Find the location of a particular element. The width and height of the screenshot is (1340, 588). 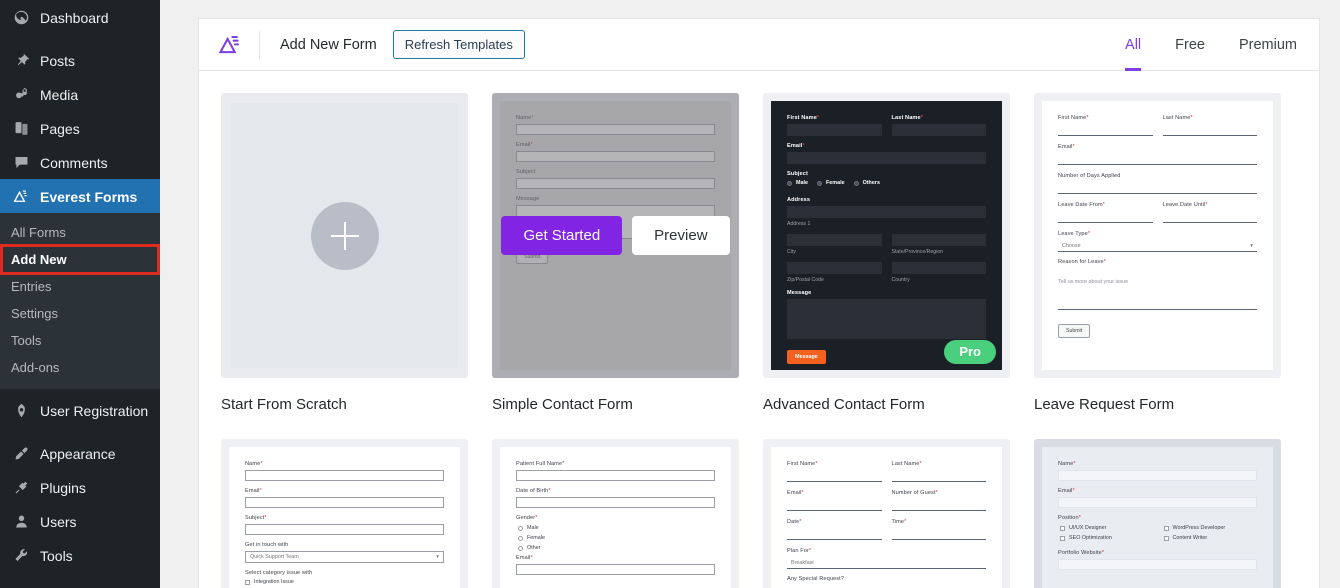

field-label: Leave Date Until* is located at coordinates (1185, 205).